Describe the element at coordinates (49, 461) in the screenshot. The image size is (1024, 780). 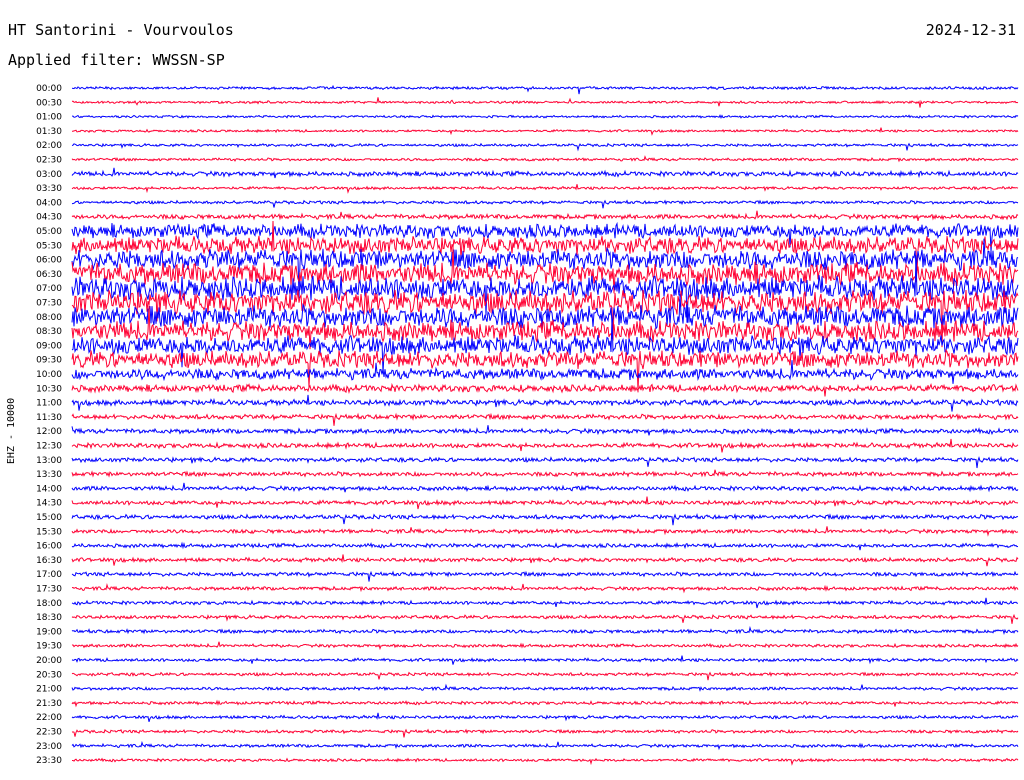
I see `time-tick-label: 13:00` at that location.